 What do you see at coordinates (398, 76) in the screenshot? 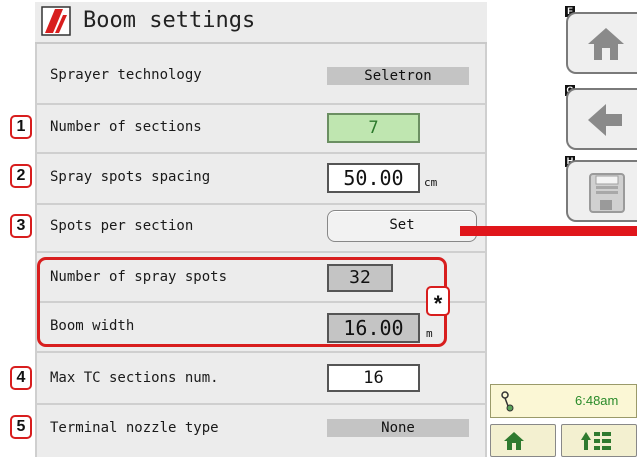
I see `sprayer-technology-value: Seletron` at bounding box center [398, 76].